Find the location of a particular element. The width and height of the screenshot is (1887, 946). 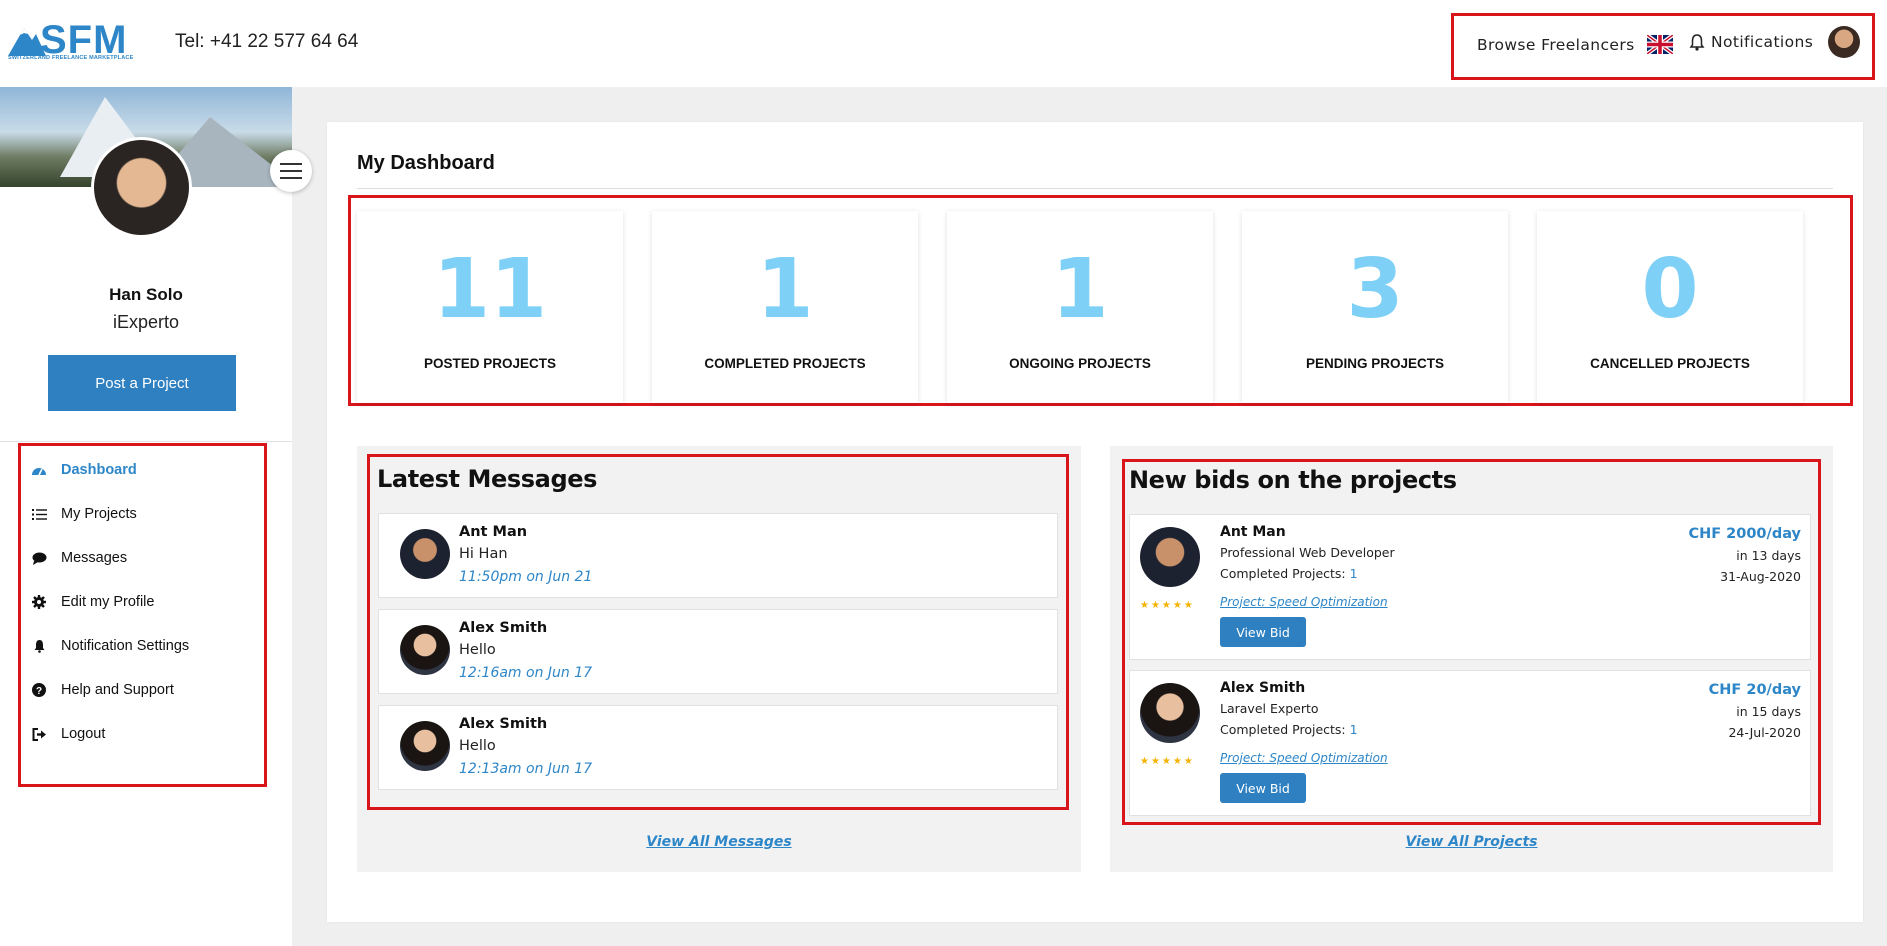

sidebar-item-logout: Logout is located at coordinates (68, 734).